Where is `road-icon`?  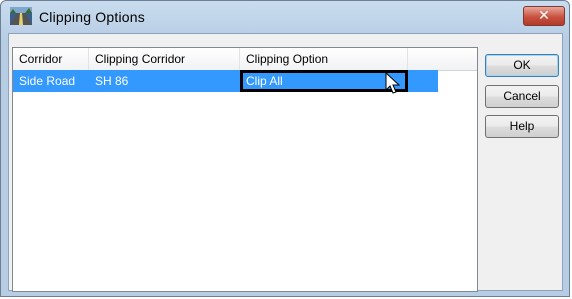 road-icon is located at coordinates (21, 16).